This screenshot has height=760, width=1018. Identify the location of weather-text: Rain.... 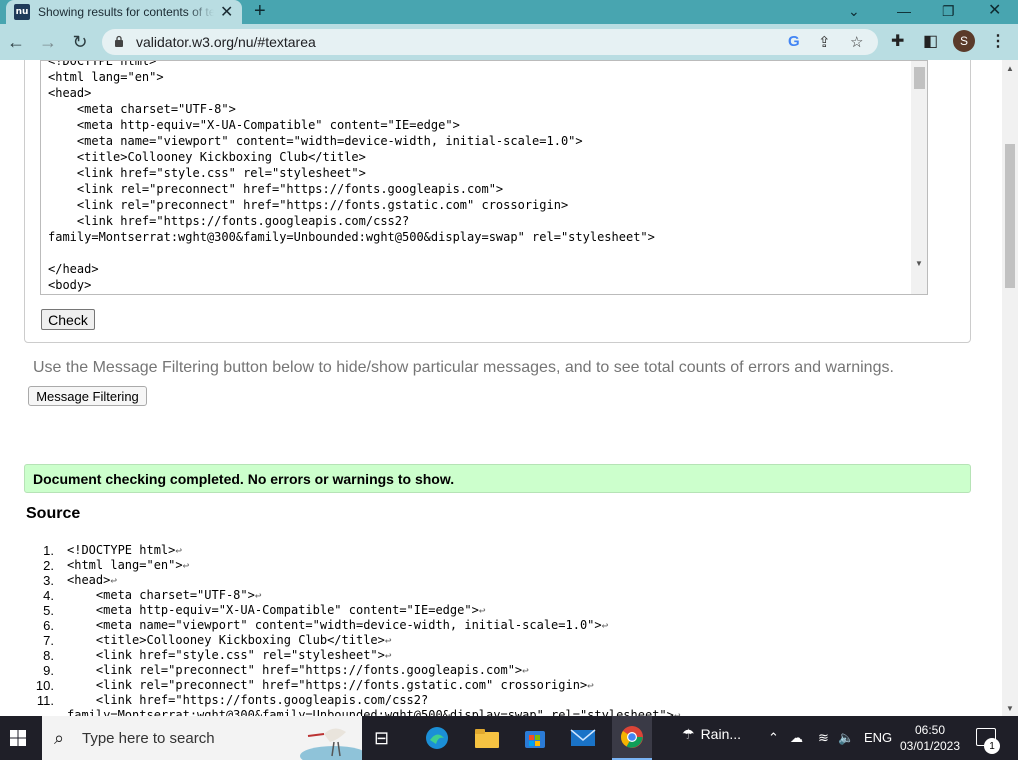
(721, 734).